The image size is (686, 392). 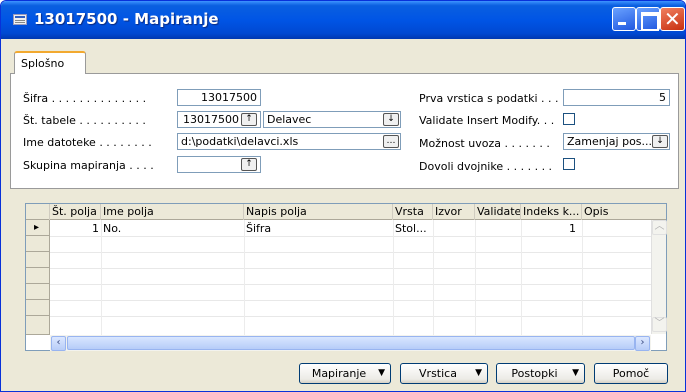 What do you see at coordinates (616, 97) in the screenshot?
I see `prva-vrstica-field: 5` at bounding box center [616, 97].